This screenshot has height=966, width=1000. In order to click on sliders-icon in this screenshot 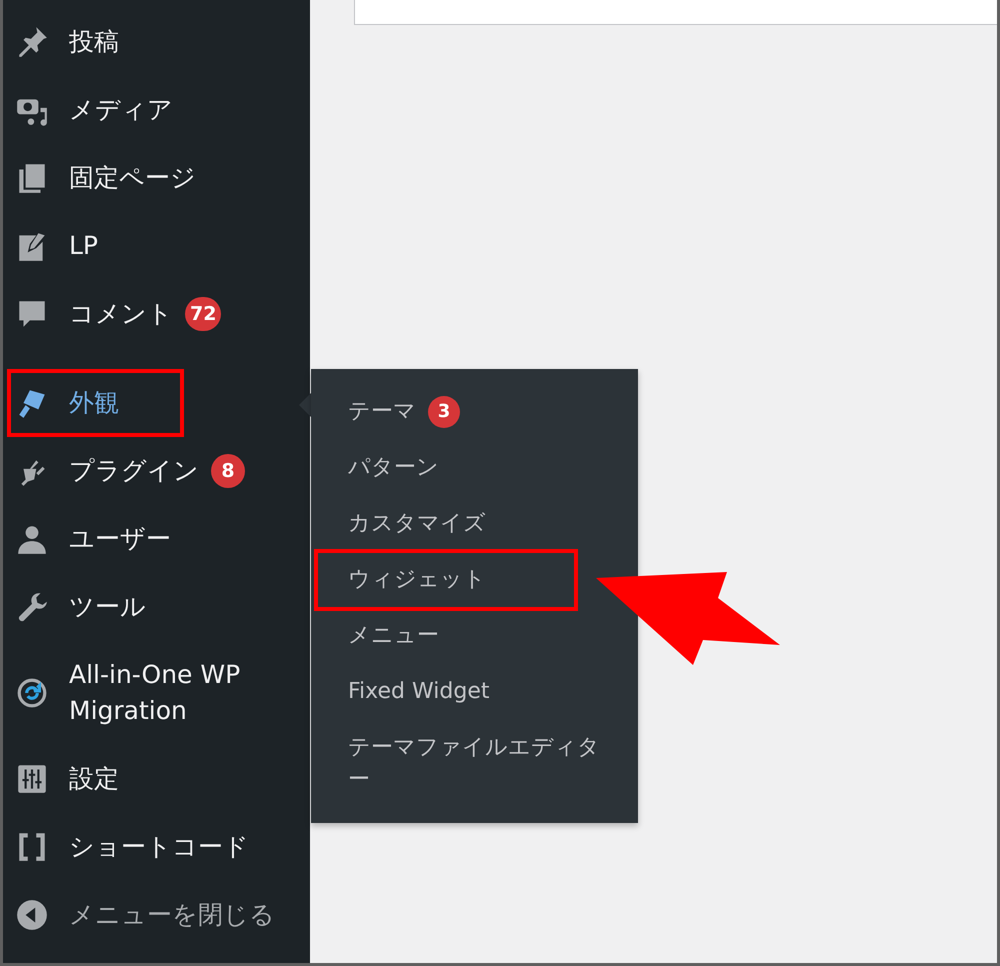, I will do `click(32, 779)`.